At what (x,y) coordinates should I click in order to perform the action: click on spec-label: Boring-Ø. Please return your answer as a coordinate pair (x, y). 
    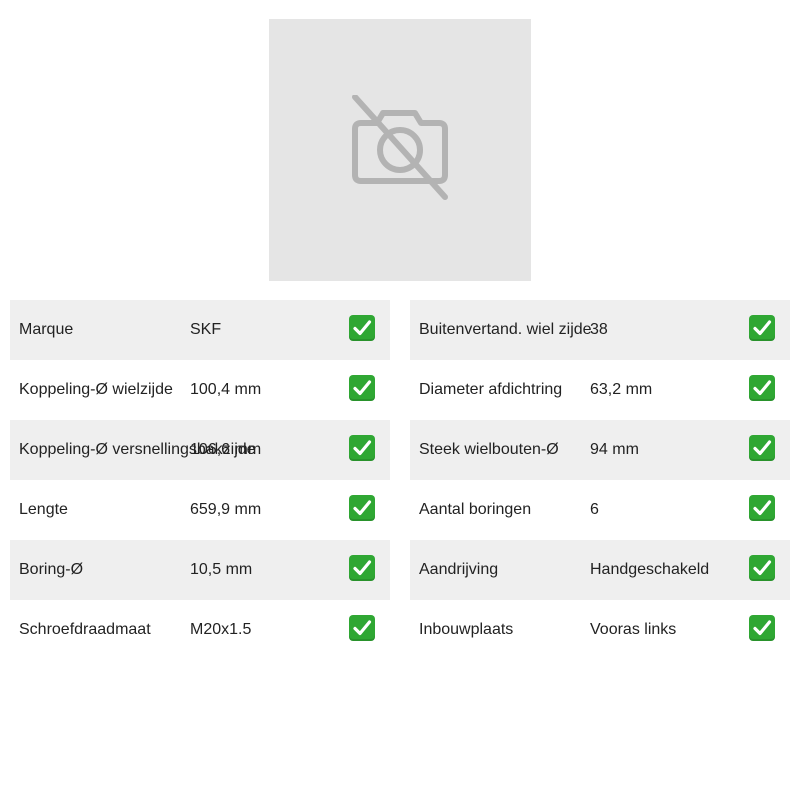
    Looking at the image, I should click on (51, 569).